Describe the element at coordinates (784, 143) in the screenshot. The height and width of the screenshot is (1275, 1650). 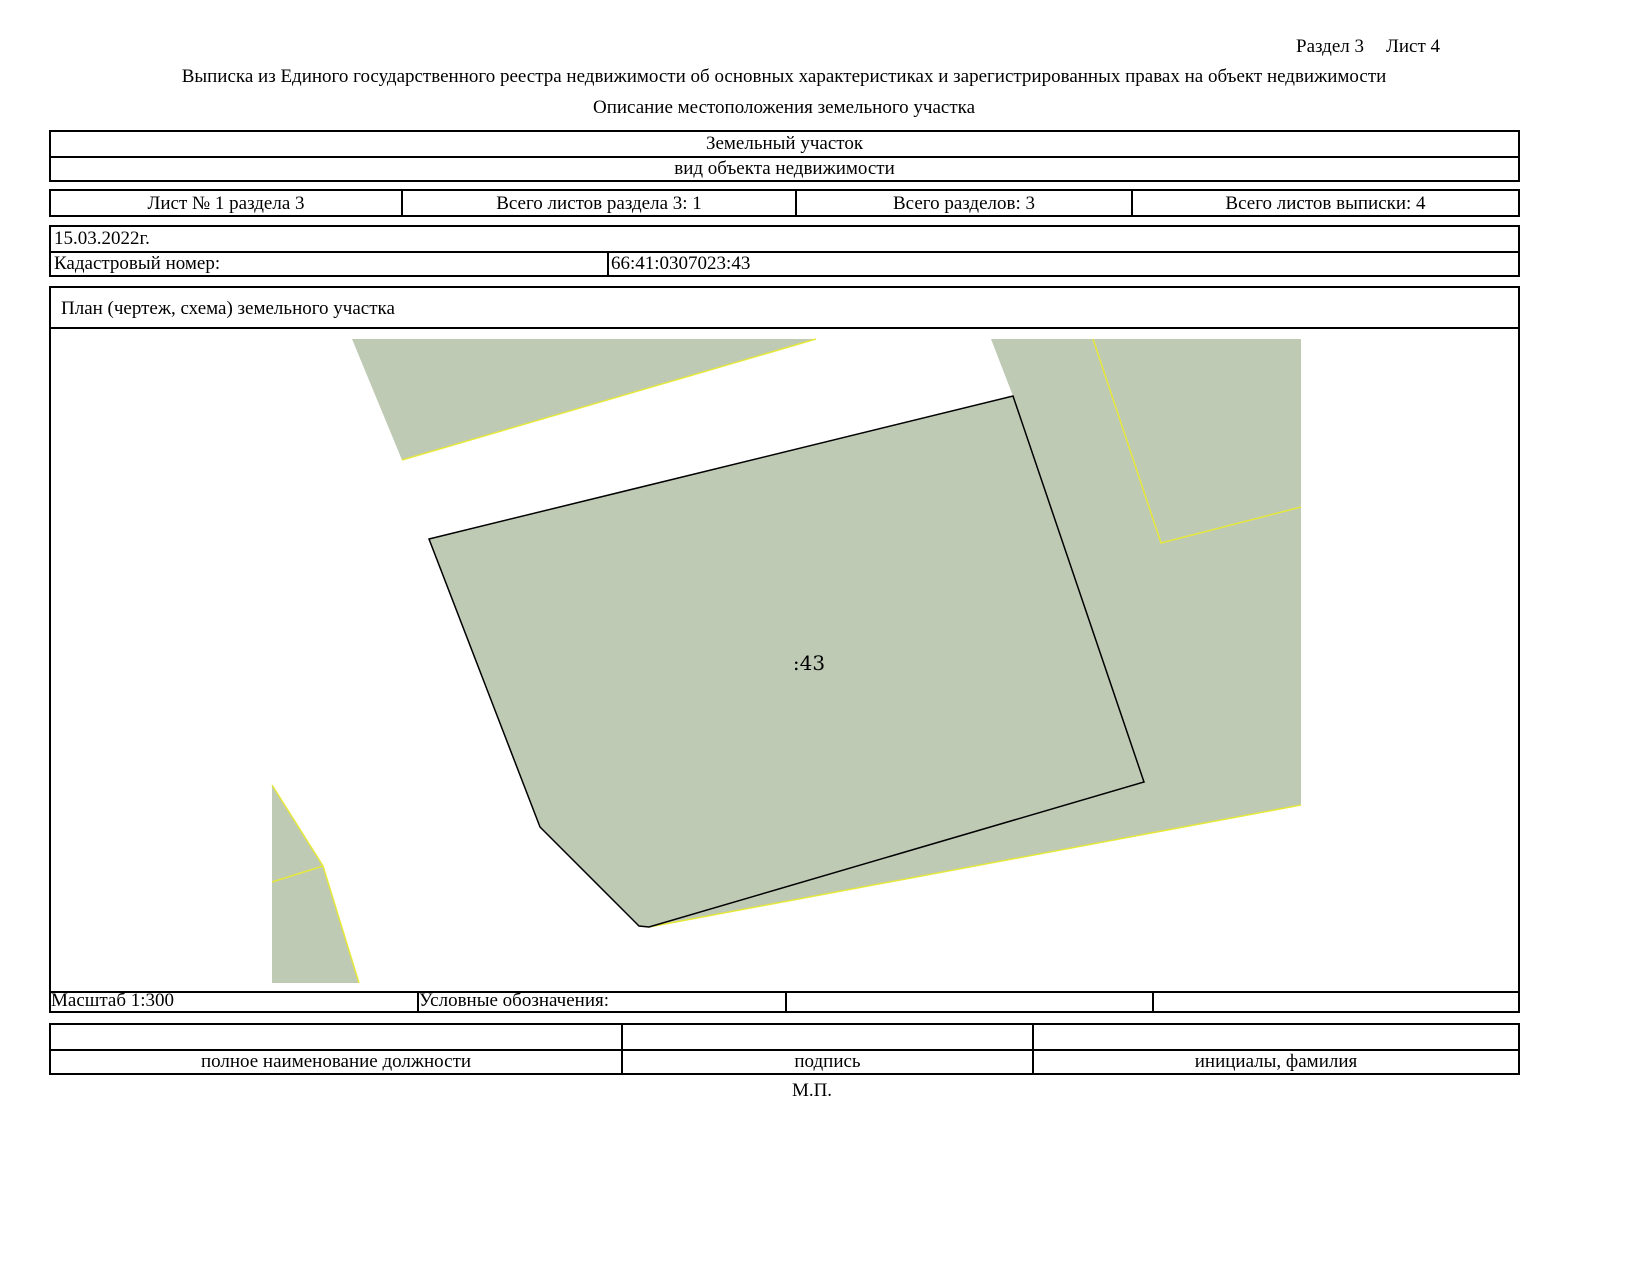
I see `object-type-value: Земельный участок` at that location.